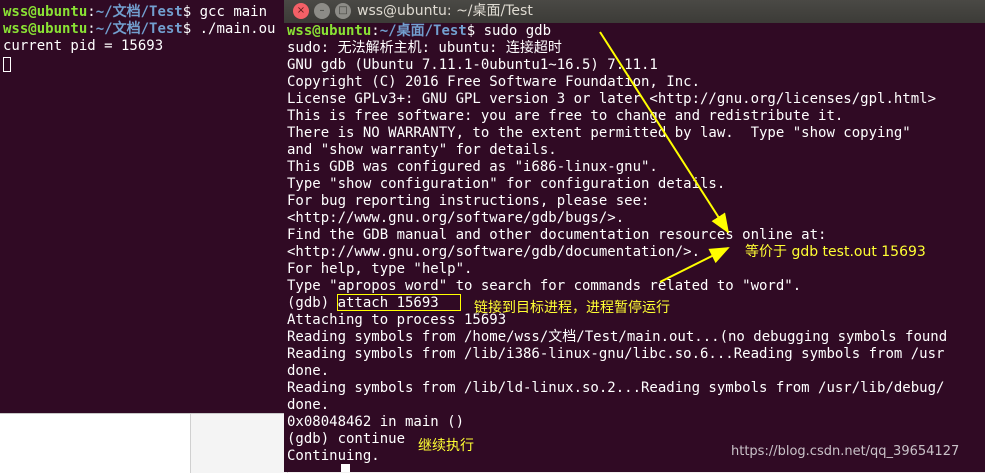 The width and height of the screenshot is (985, 473). I want to click on watermark: https://blog.csdn.net/qq_39654127, so click(845, 451).